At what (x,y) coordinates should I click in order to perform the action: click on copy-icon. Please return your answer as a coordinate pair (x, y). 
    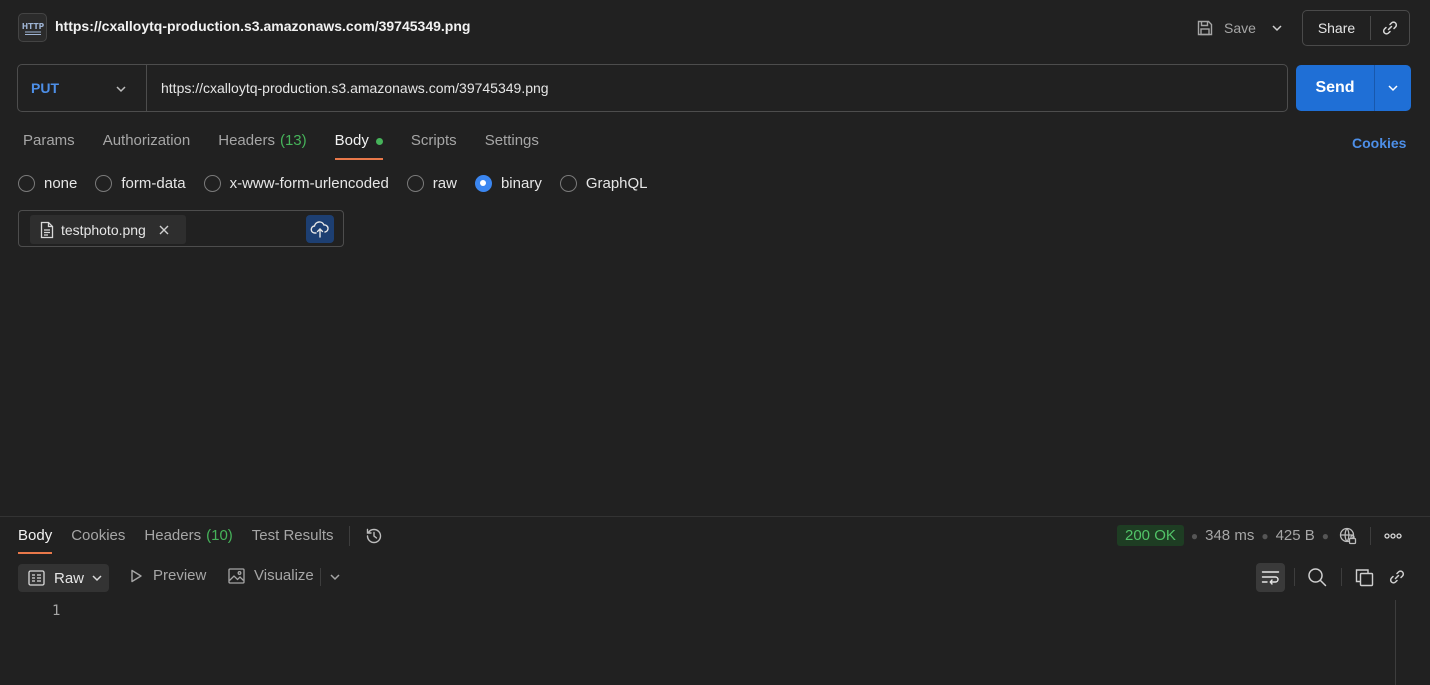
    Looking at the image, I should click on (1364, 577).